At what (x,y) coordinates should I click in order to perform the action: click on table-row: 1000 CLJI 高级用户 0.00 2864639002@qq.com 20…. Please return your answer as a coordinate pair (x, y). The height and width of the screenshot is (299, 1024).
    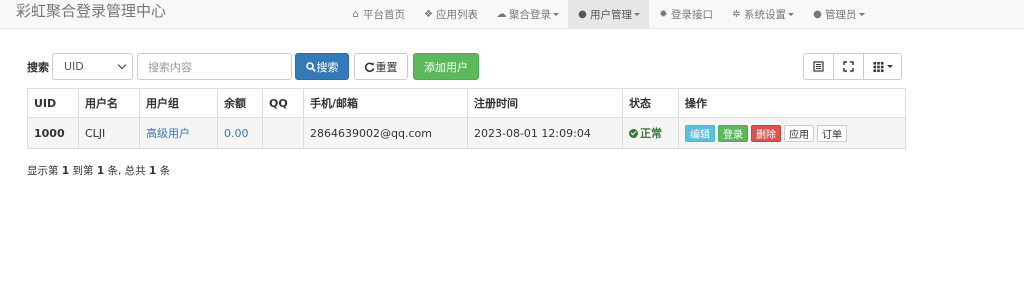
    Looking at the image, I should click on (466, 133).